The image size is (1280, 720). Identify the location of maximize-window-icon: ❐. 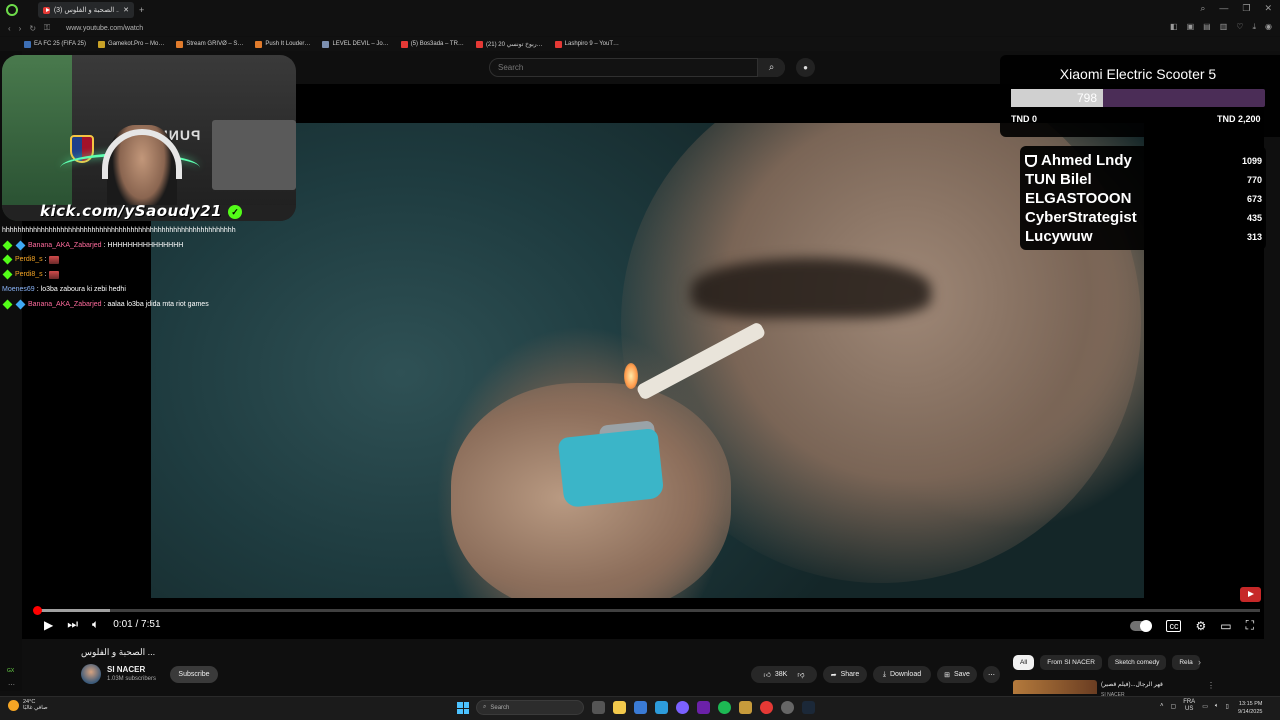
(1246, 8).